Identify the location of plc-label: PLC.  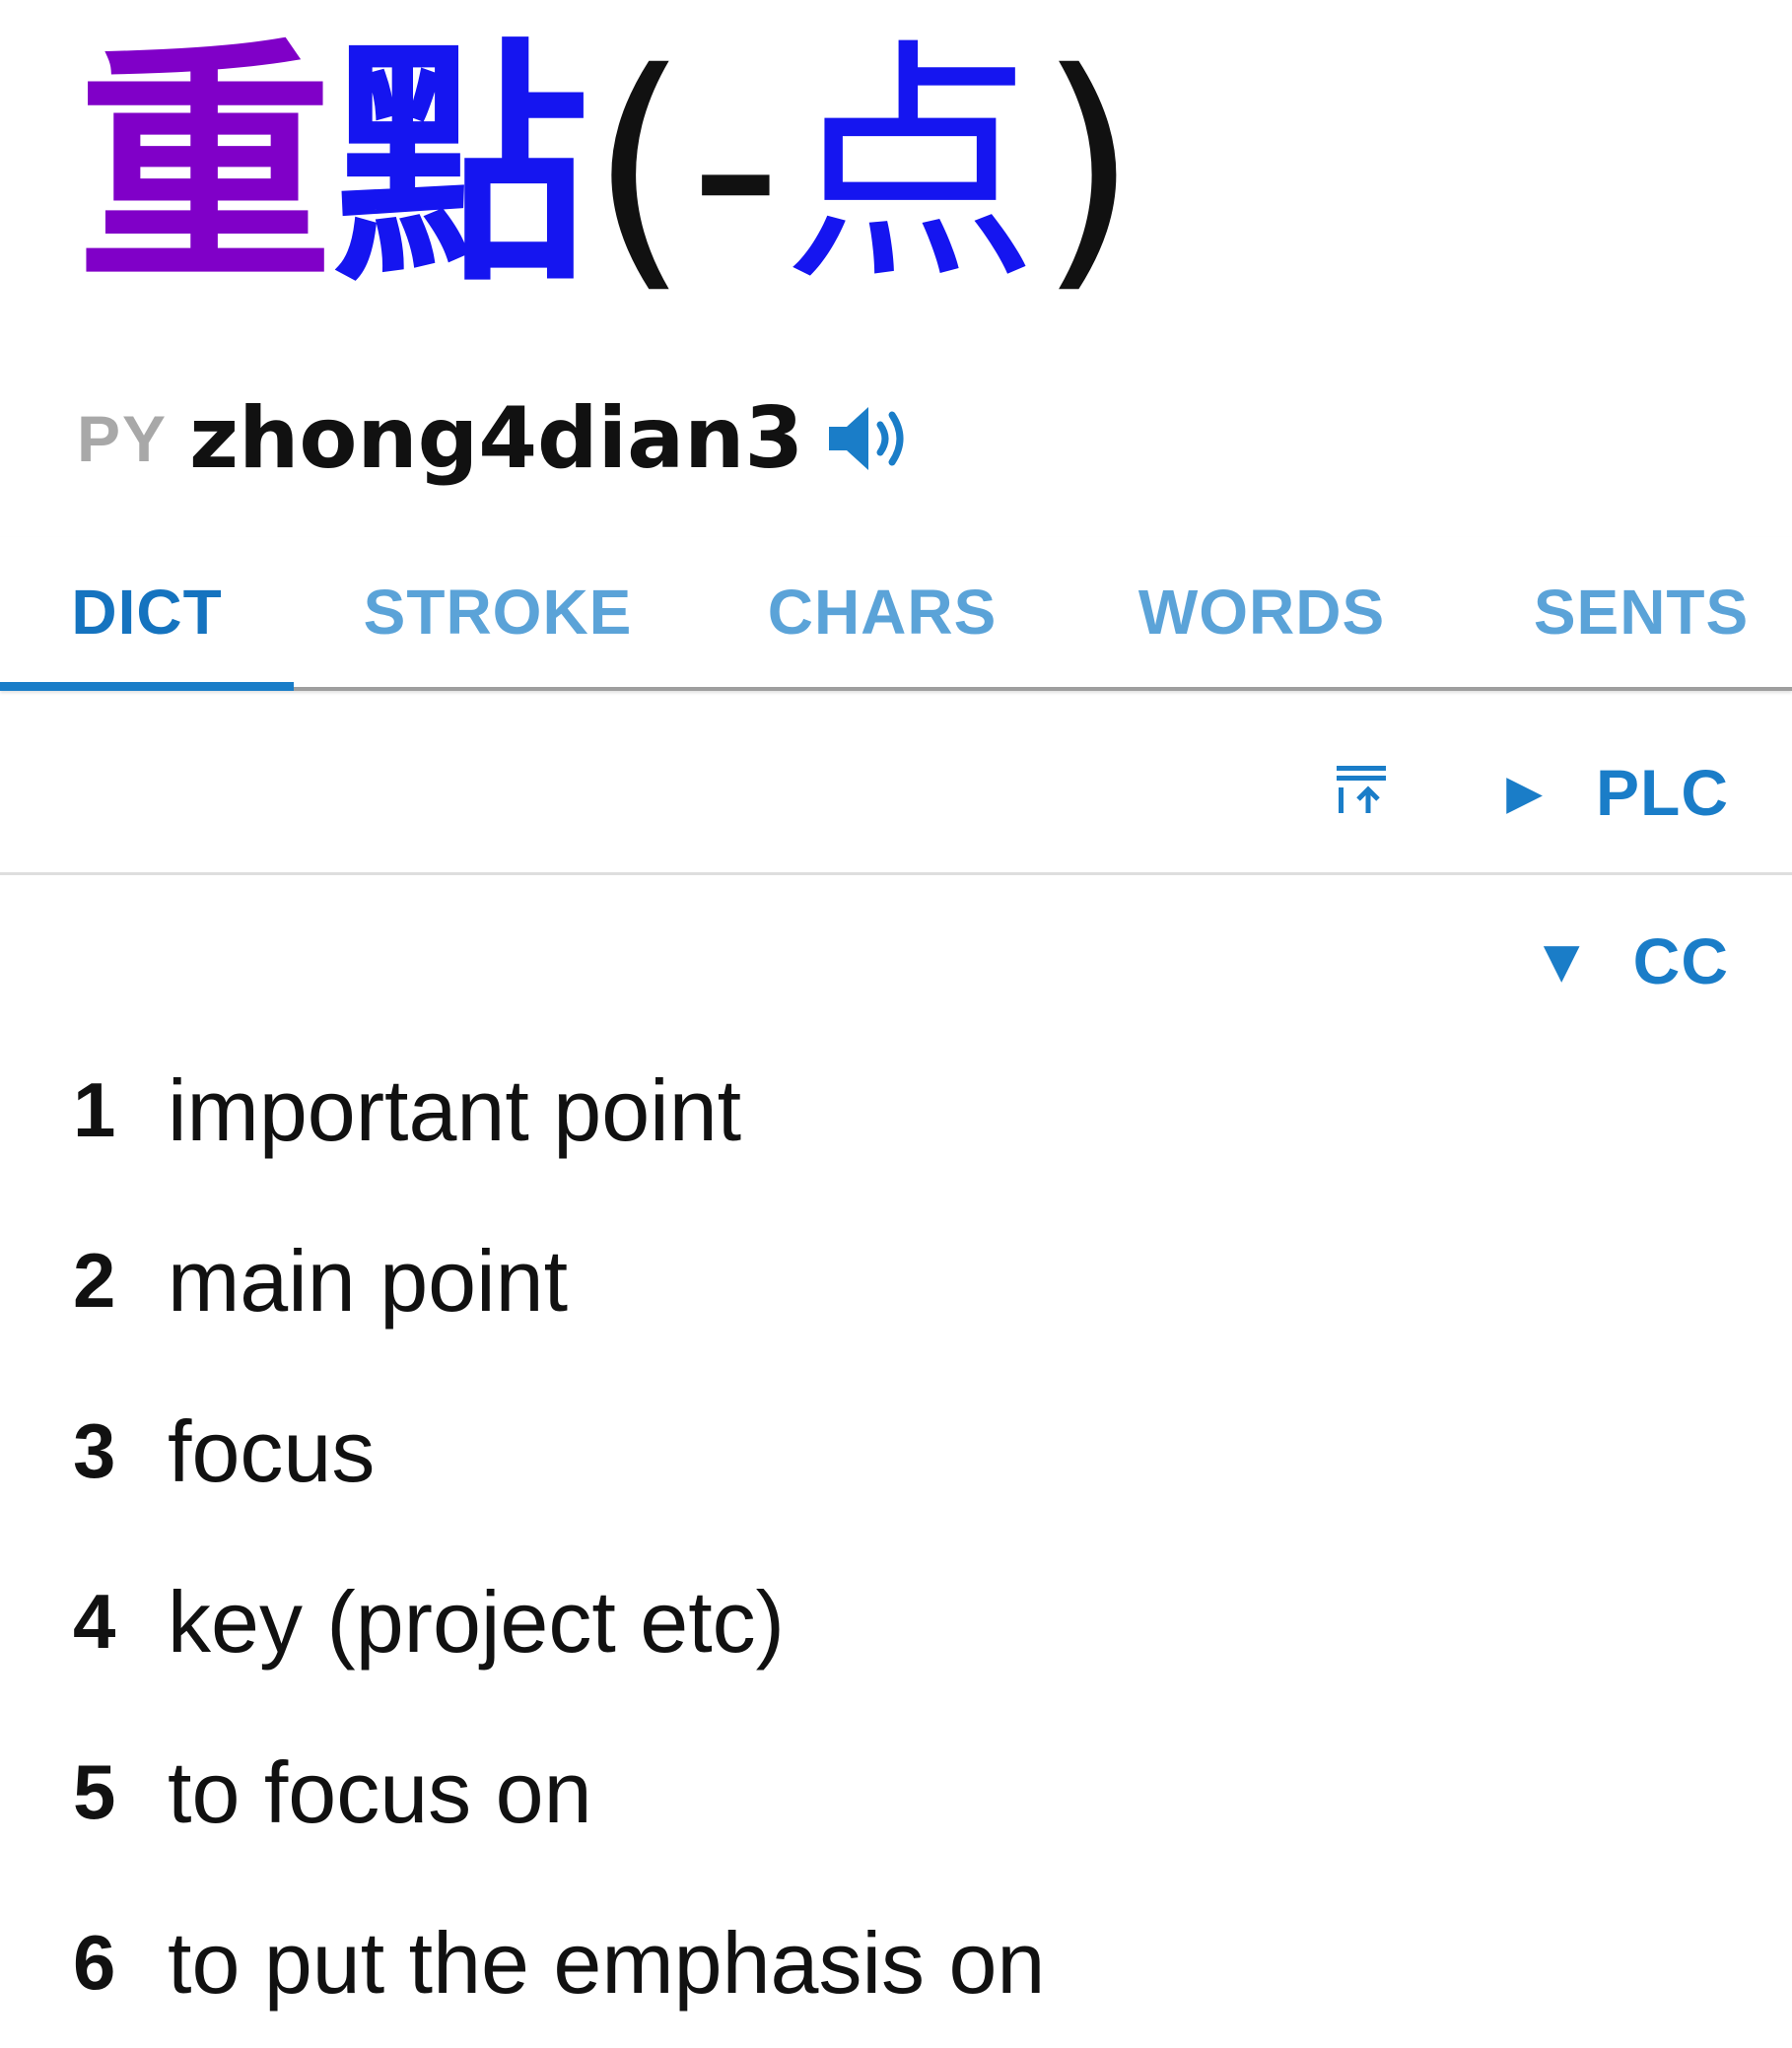
(1662, 792).